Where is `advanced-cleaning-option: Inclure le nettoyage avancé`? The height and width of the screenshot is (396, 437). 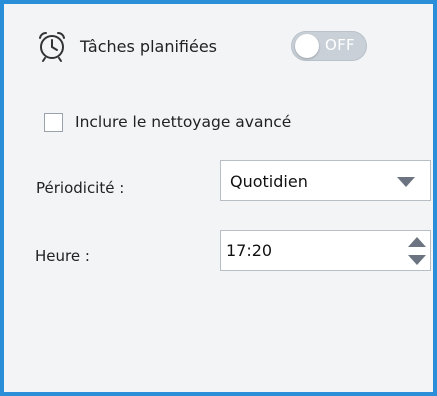
advanced-cleaning-option: Inclure le nettoyage avancé is located at coordinates (167, 122).